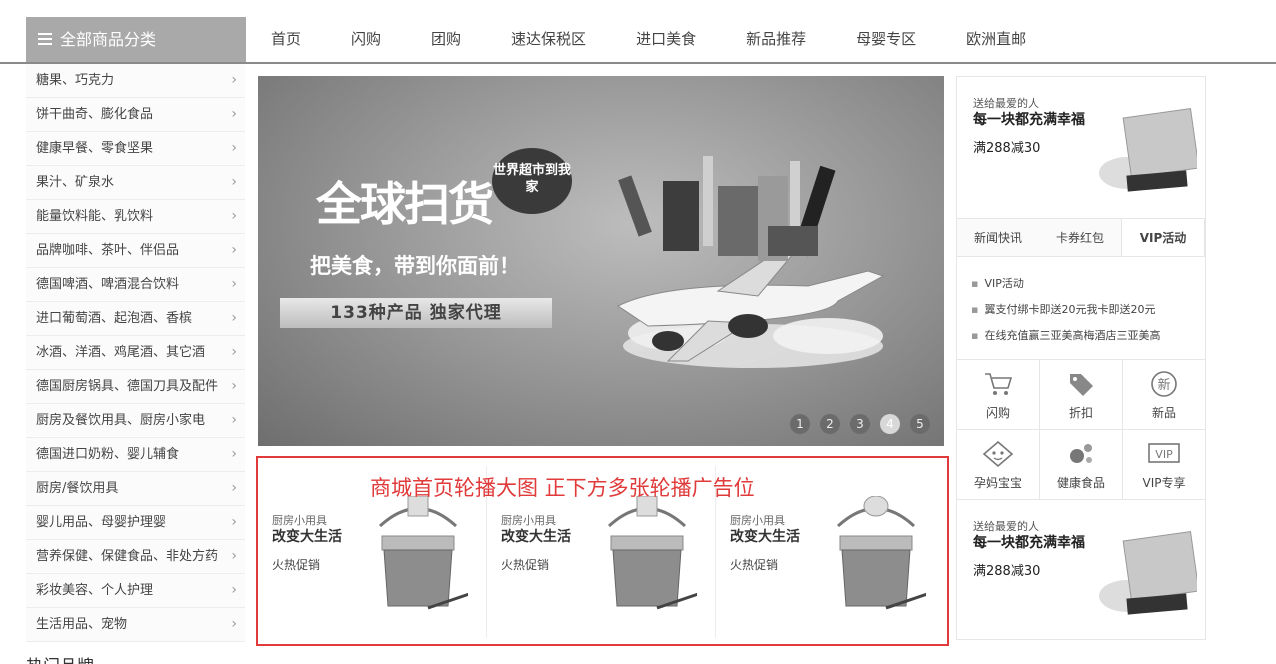 This screenshot has height=664, width=1276. Describe the element at coordinates (135, 251) in the screenshot. I see `sidebar-category-item: 品牌咖啡、茶叶、伴侣品 ›` at that location.